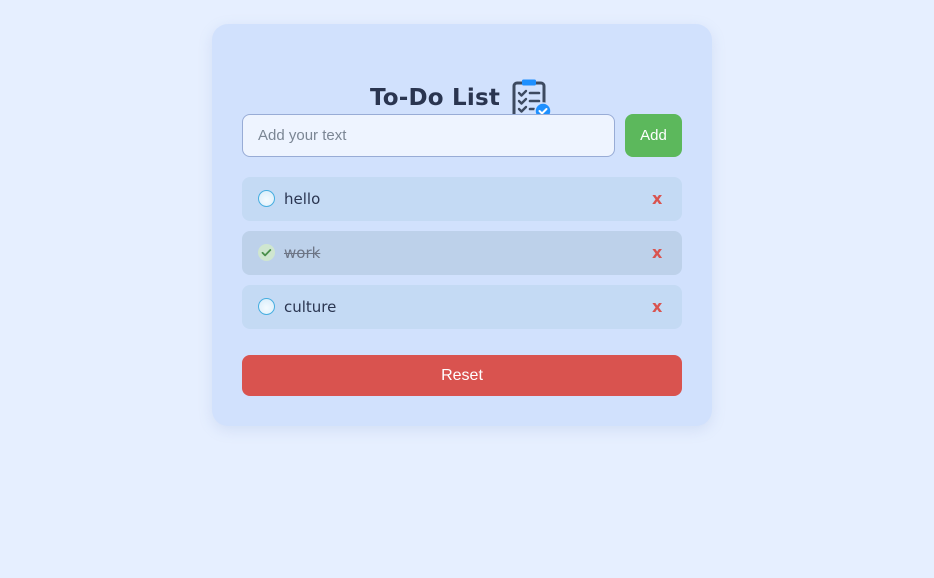 This screenshot has height=578, width=934. What do you see at coordinates (462, 375) in the screenshot?
I see `reset-button: Reset` at bounding box center [462, 375].